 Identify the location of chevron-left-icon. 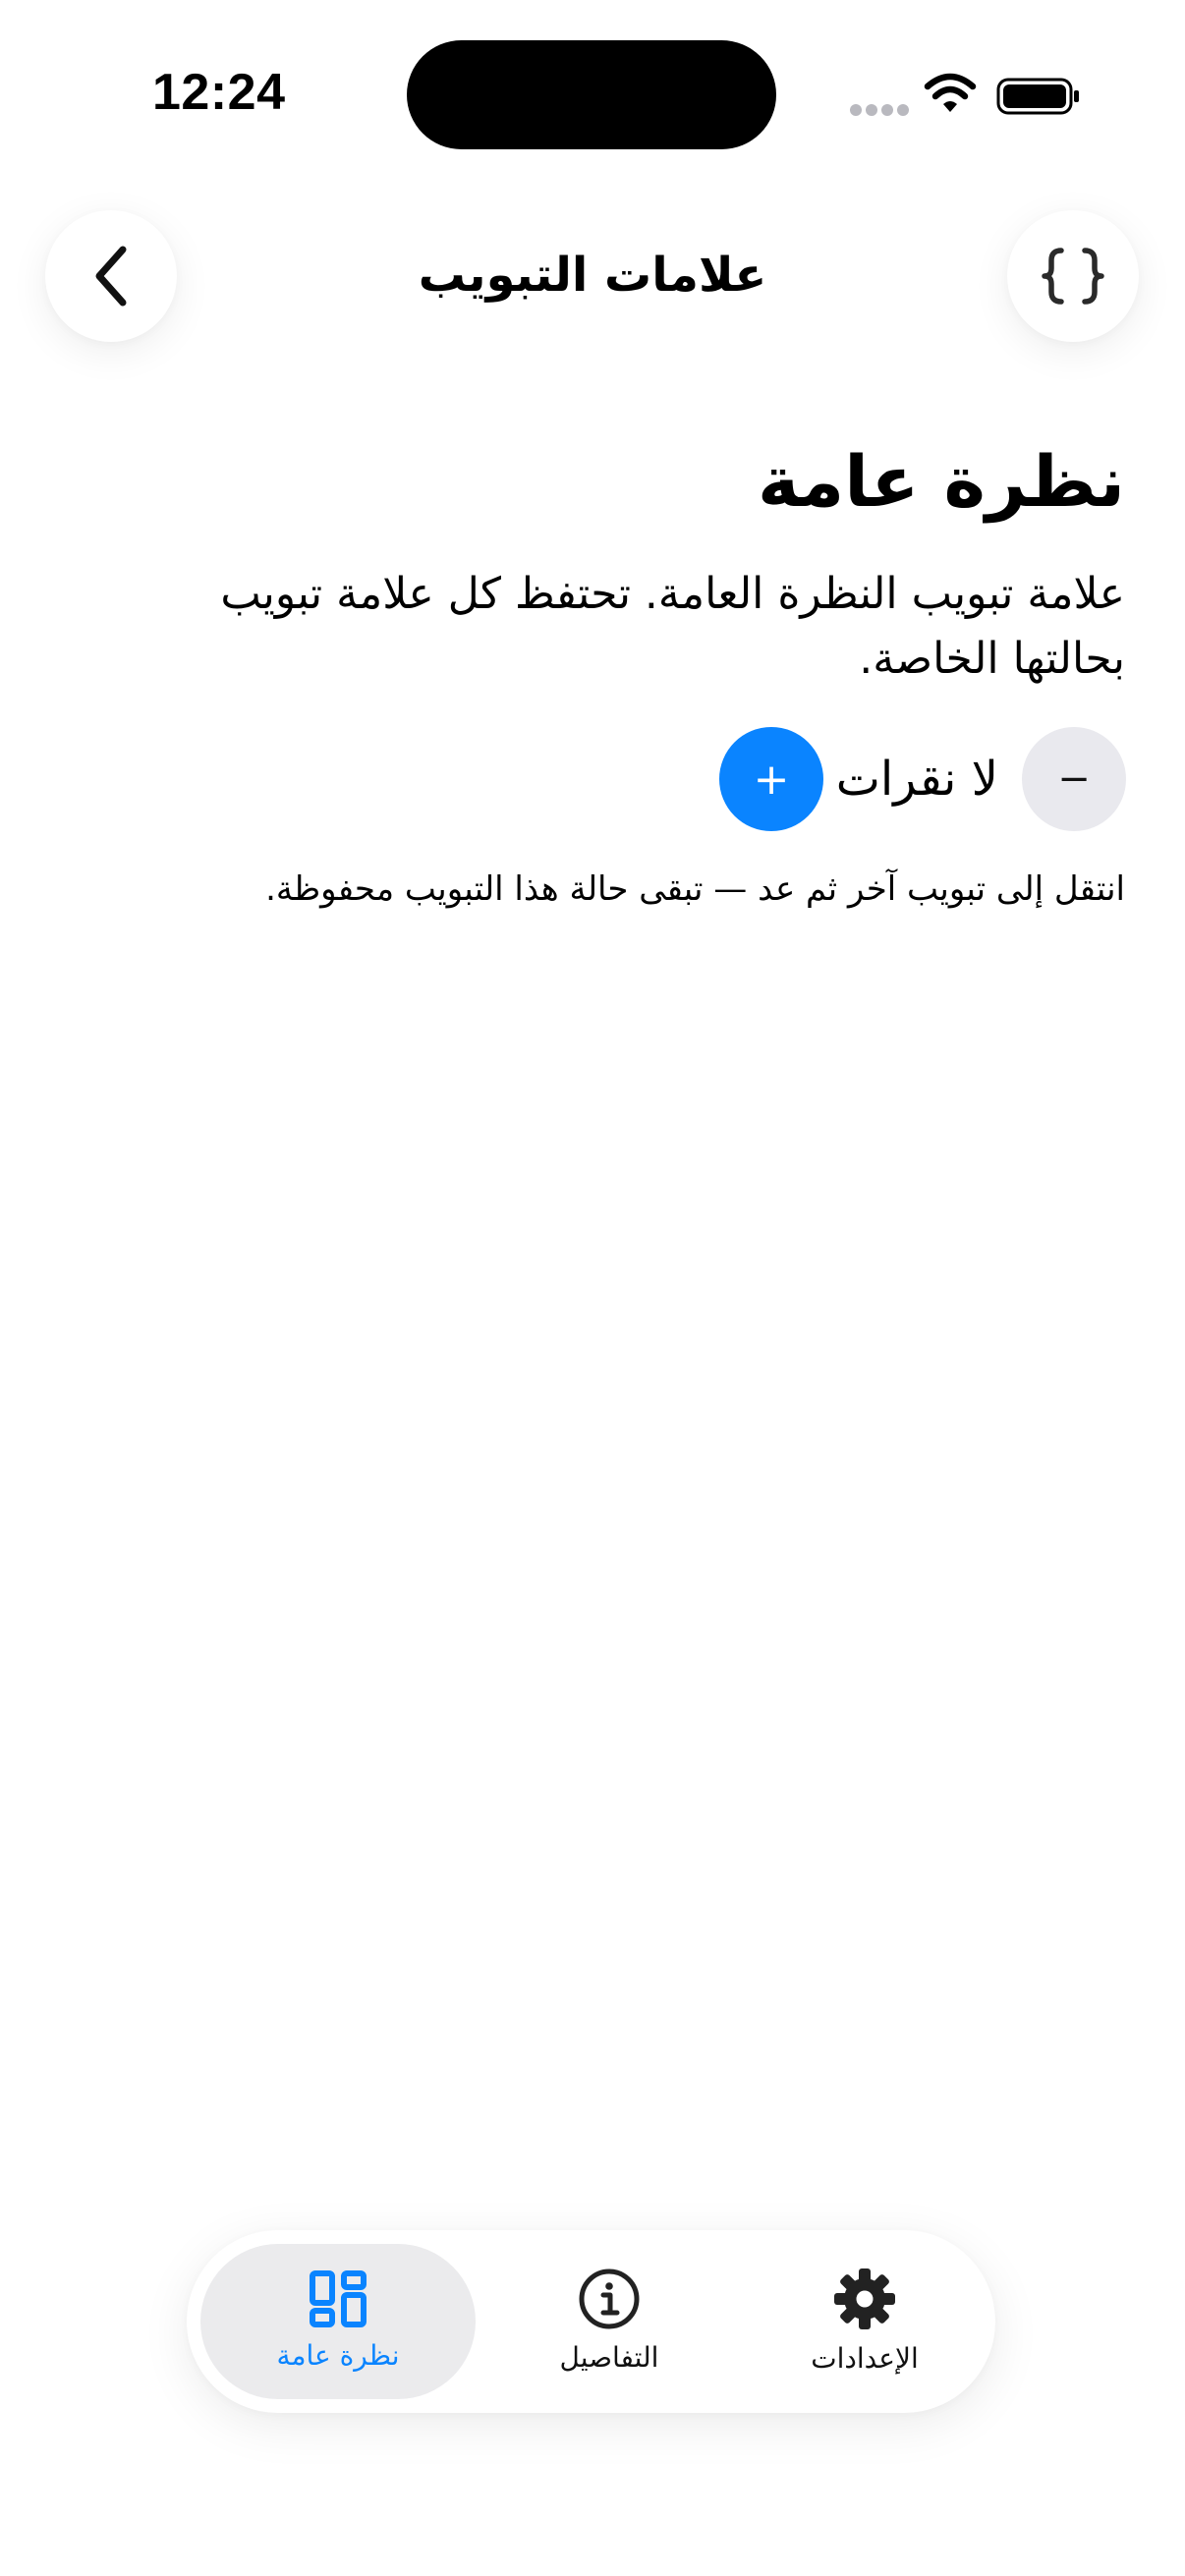
(111, 276).